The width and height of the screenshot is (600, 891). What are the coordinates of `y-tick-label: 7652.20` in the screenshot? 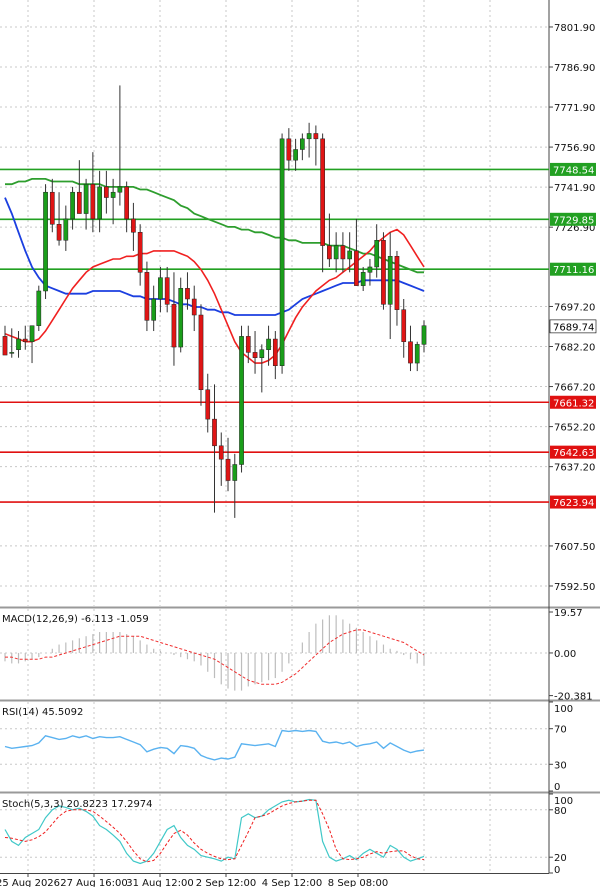 It's located at (574, 428).